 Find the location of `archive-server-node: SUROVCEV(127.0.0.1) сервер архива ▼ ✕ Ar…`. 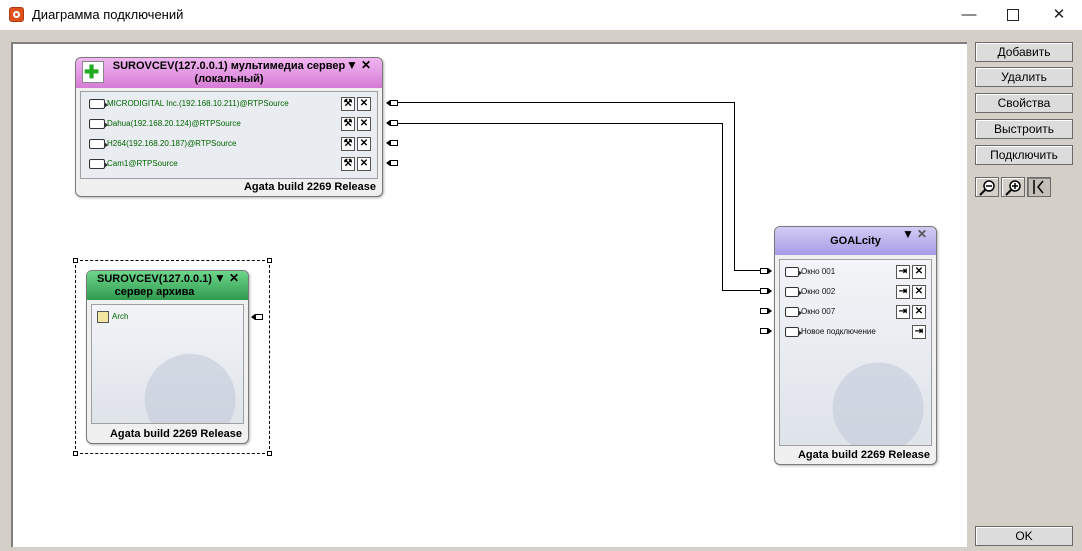

archive-server-node: SUROVCEV(127.0.0.1) сервер архива ▼ ✕ Ar… is located at coordinates (167, 357).